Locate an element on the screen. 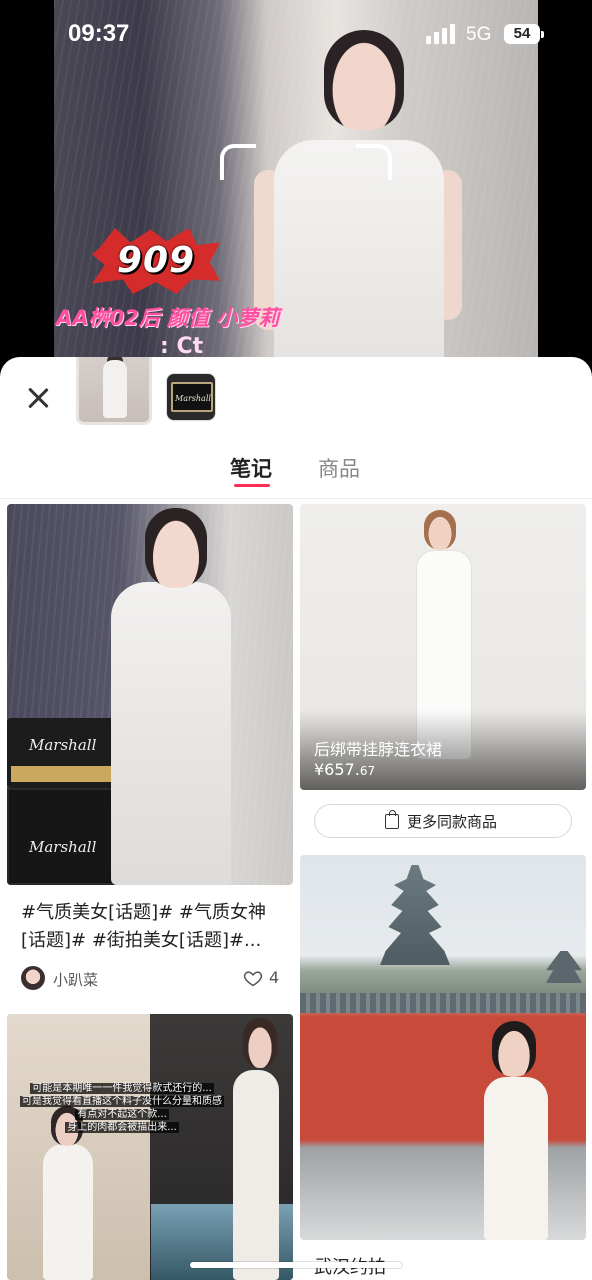  network-label: 5G is located at coordinates (479, 34).